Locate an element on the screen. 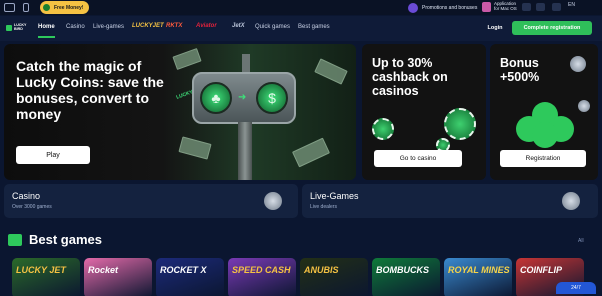 This screenshot has width=602, height=296. best-games-header: Best games is located at coordinates (55, 239).